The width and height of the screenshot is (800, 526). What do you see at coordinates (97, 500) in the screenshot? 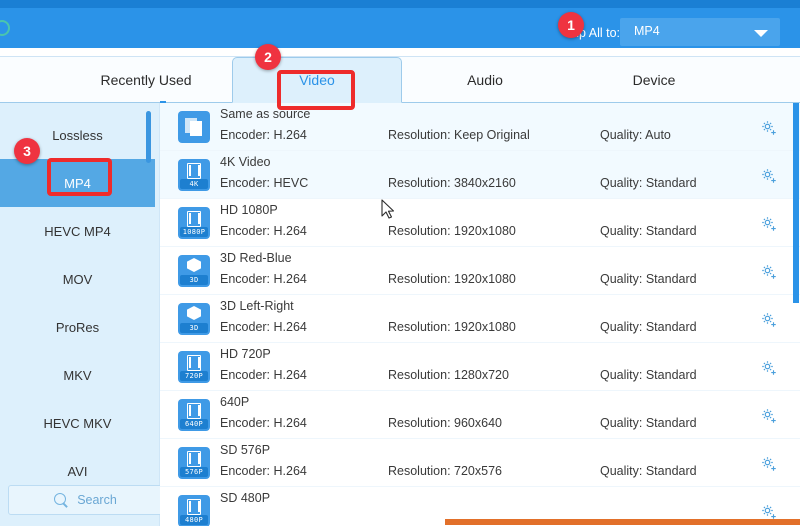
I see `search-placeholder: Search` at bounding box center [97, 500].